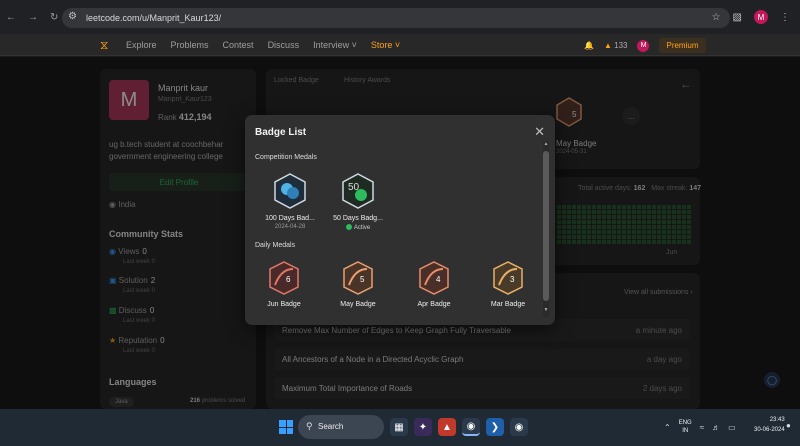 The image size is (800, 446). What do you see at coordinates (190, 45) in the screenshot?
I see `nav-problems: Problems` at bounding box center [190, 45].